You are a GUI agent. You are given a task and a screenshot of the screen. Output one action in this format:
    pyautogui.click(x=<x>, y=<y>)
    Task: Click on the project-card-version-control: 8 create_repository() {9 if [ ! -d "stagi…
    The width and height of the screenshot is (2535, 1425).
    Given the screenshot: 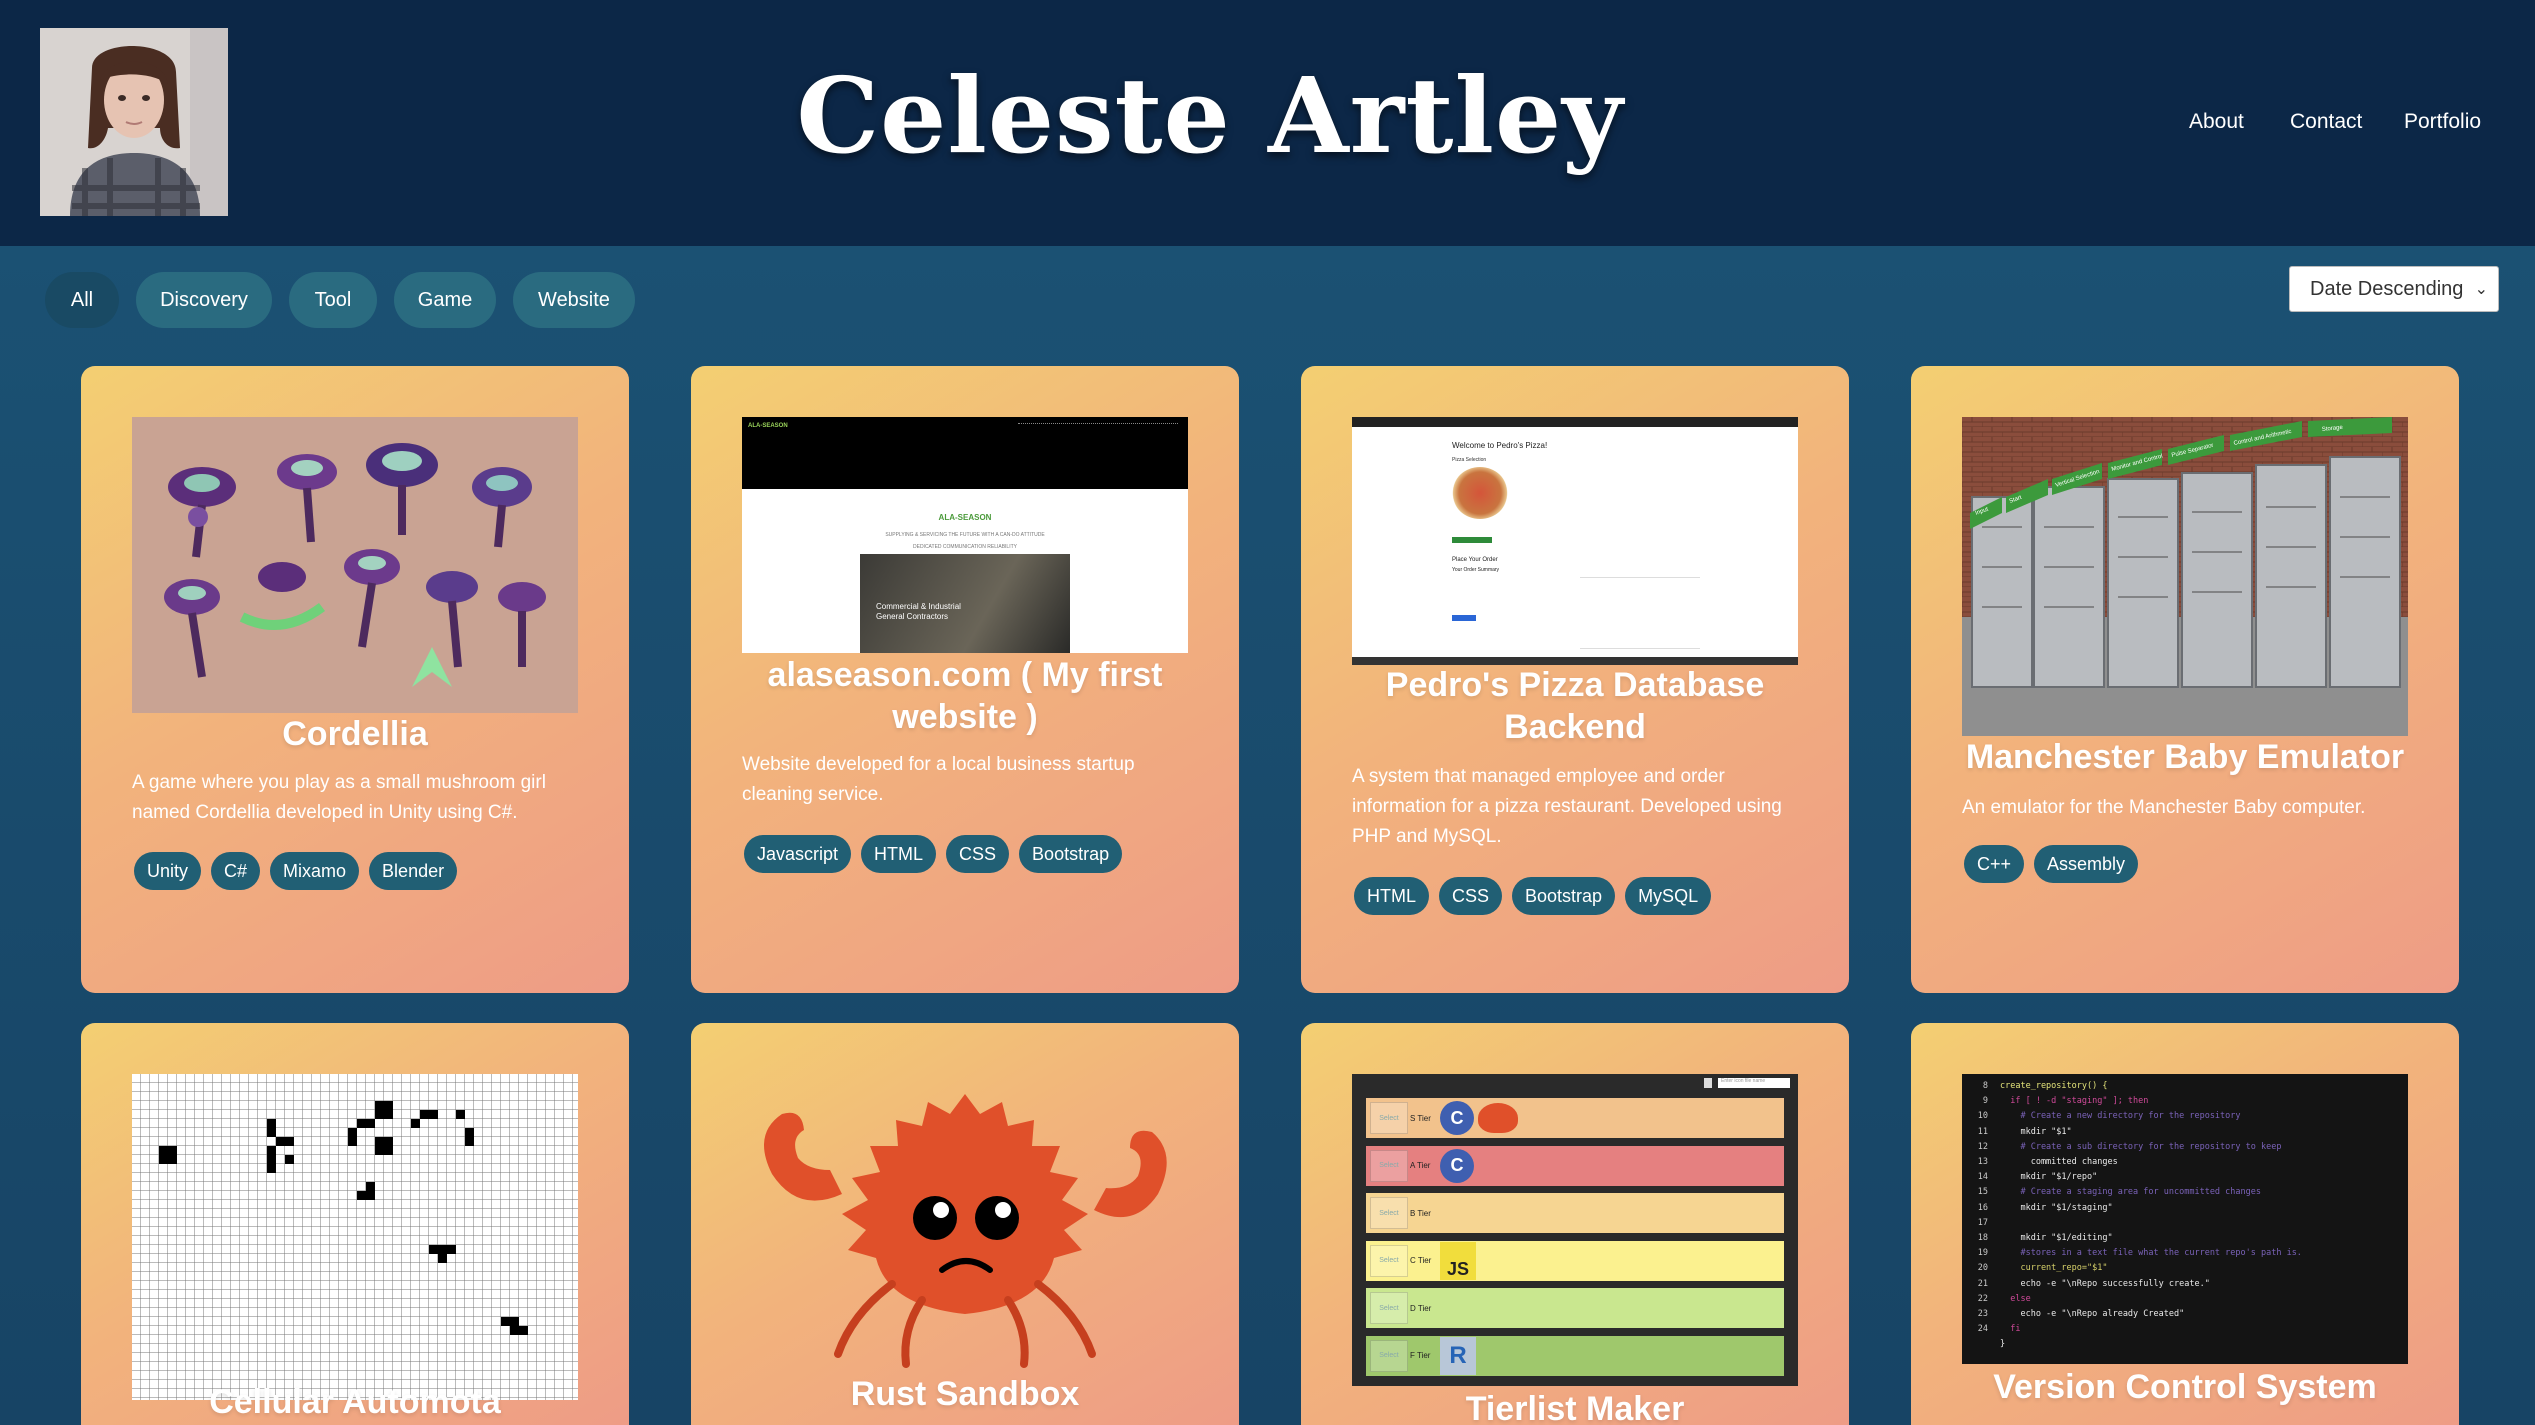 What is the action you would take?
    pyautogui.click(x=2185, y=1224)
    